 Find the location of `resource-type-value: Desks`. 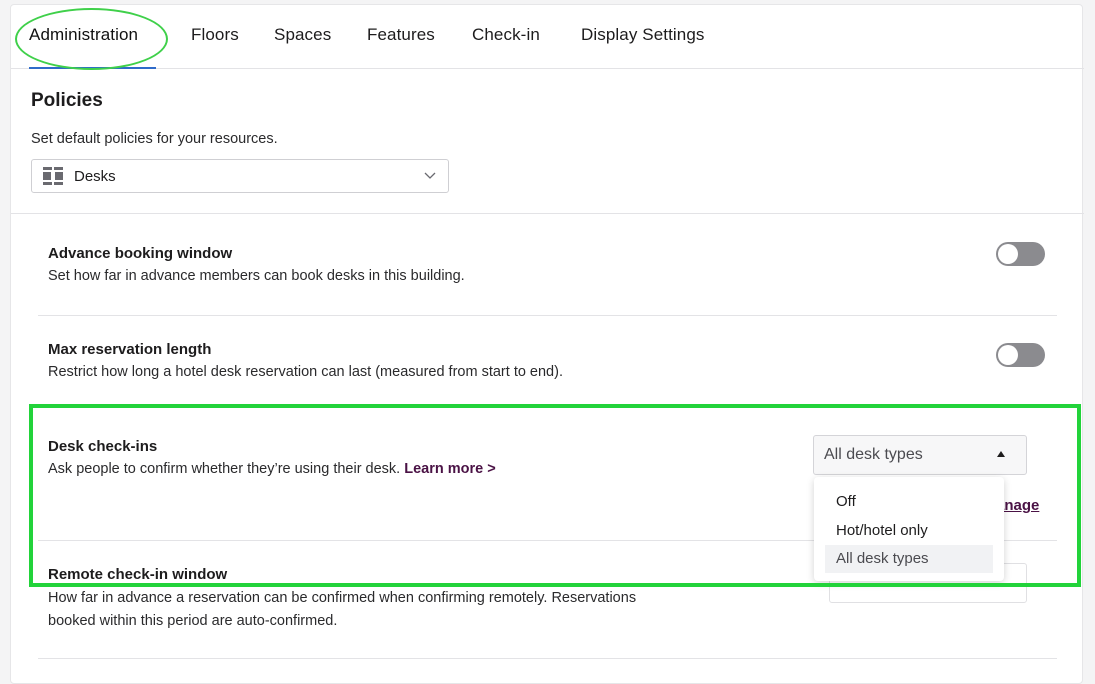

resource-type-value: Desks is located at coordinates (95, 176).